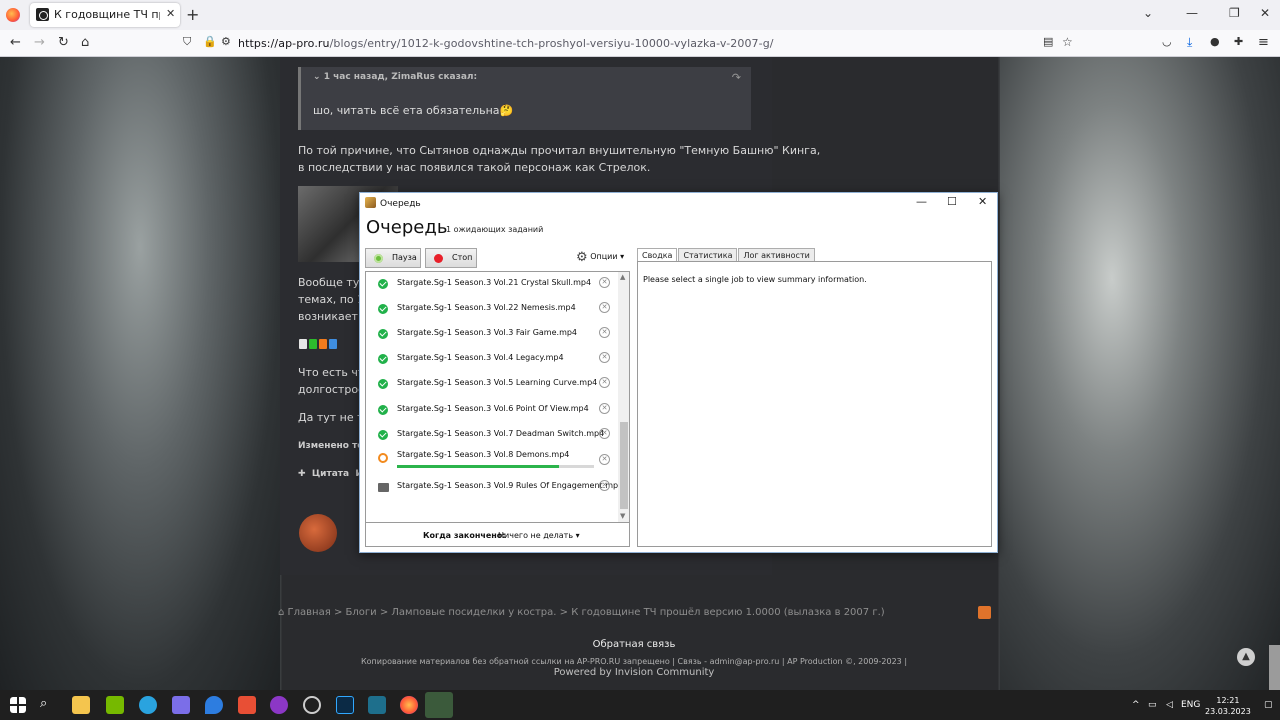 The height and width of the screenshot is (720, 1280). I want to click on scroll-thumb, so click(624, 465).